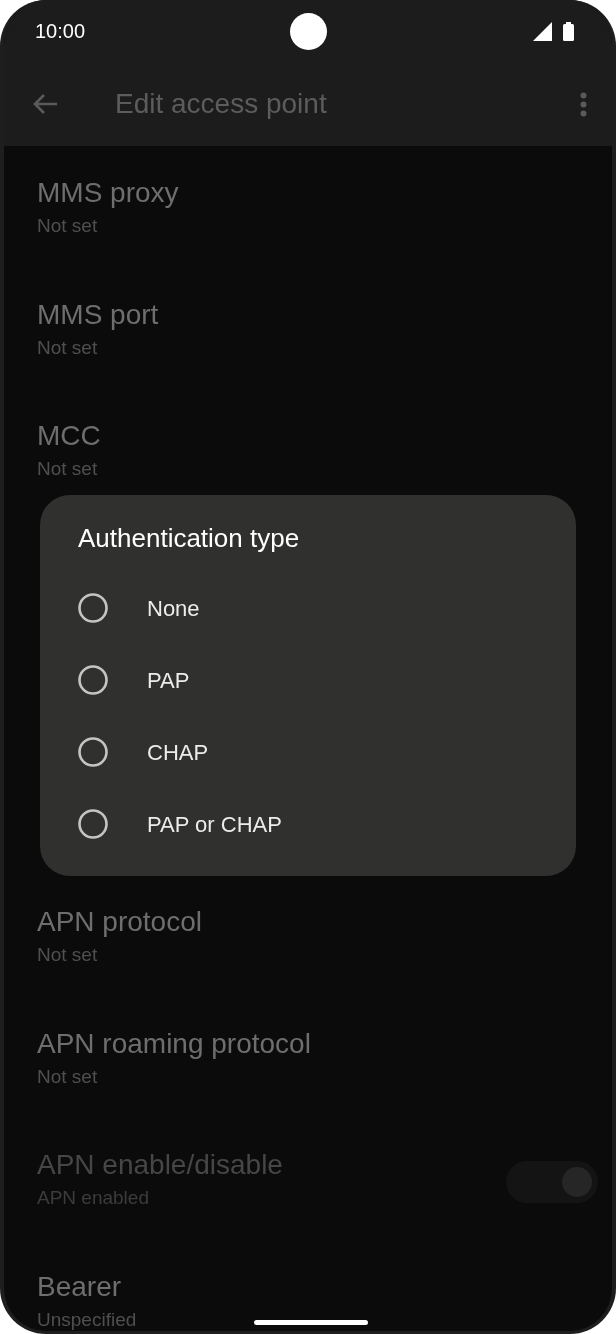 Image resolution: width=616 pixels, height=1334 pixels. Describe the element at coordinates (168, 680) in the screenshot. I see `radio-option-label: PAP` at that location.